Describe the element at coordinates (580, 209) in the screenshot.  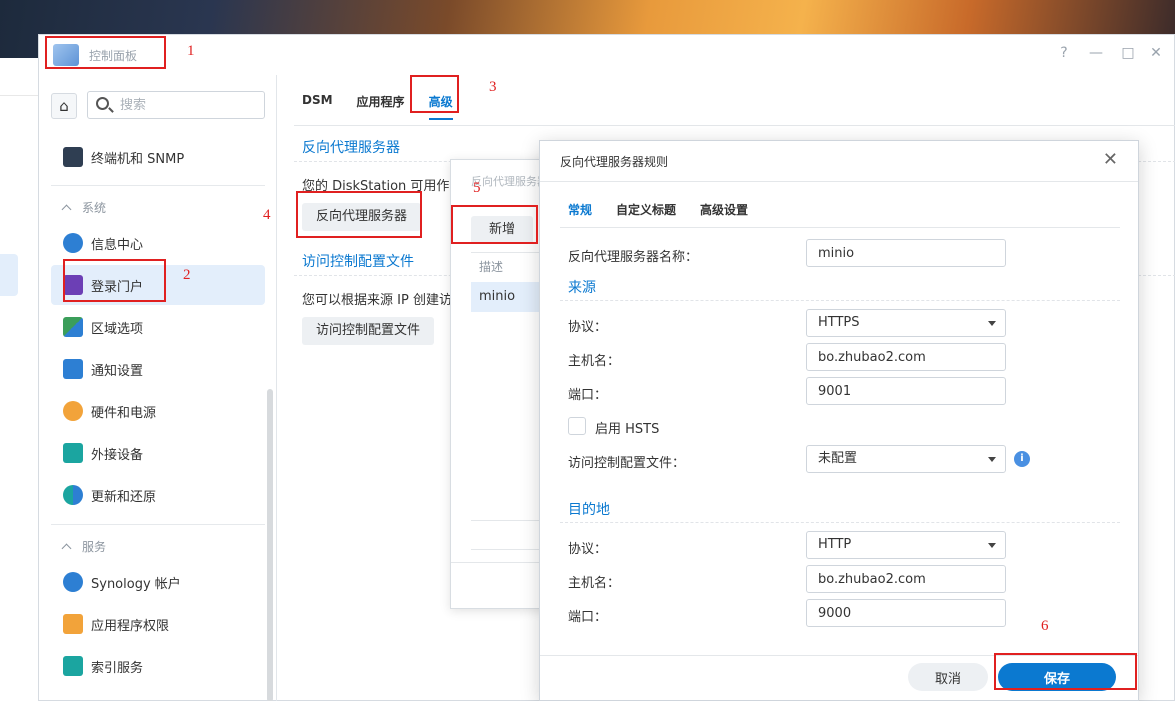
I see `tab-general: 常规` at that location.